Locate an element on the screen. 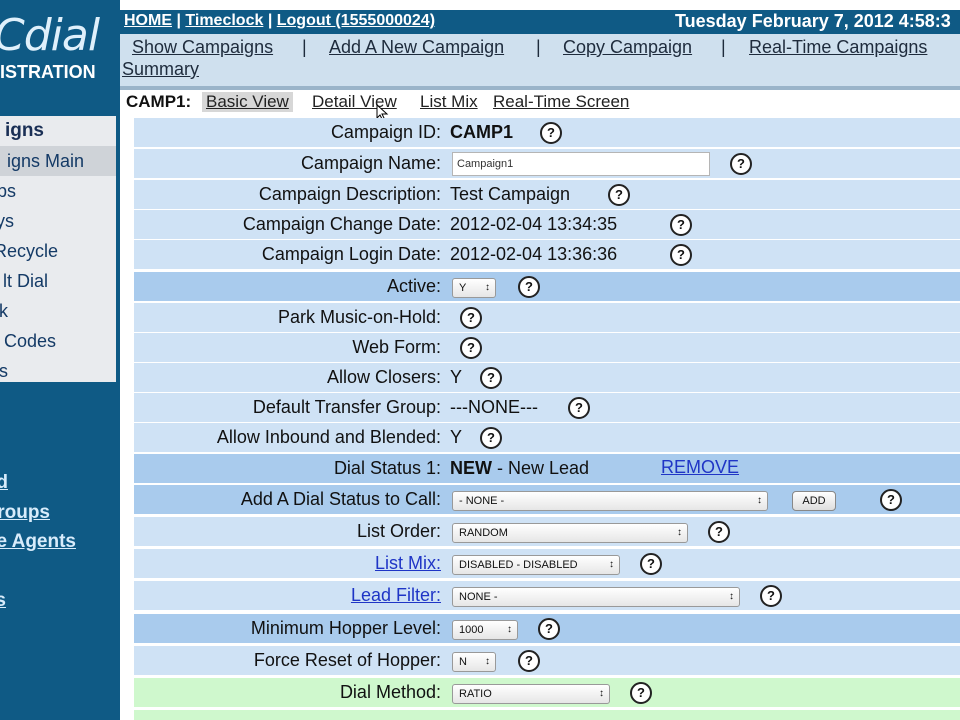 The image size is (960, 720). row-min-hopper: Minimum Hopper Level: 1000 ↕ ? is located at coordinates (547, 628).